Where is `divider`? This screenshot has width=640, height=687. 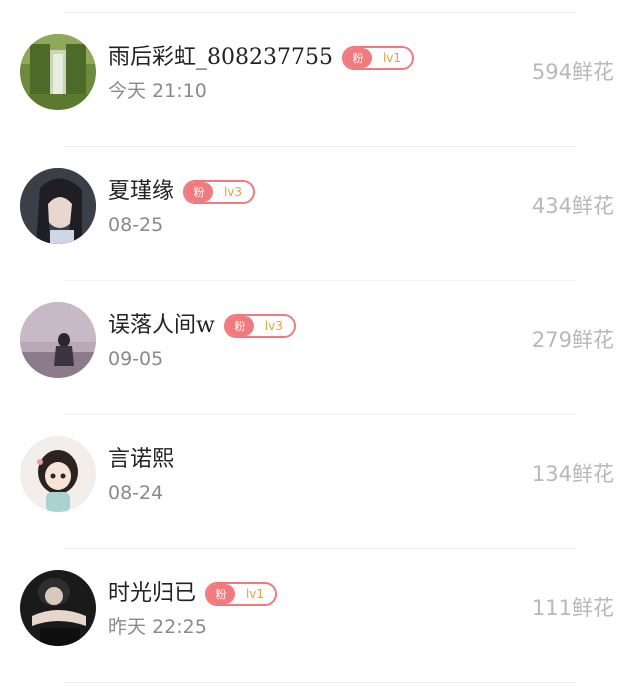 divider is located at coordinates (320, 682).